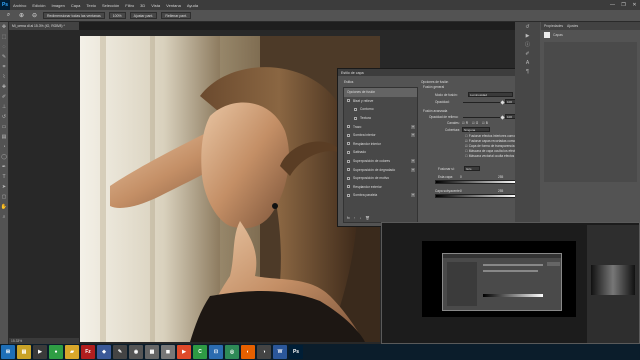  I want to click on app-icon-9: ◑, so click(264, 352).